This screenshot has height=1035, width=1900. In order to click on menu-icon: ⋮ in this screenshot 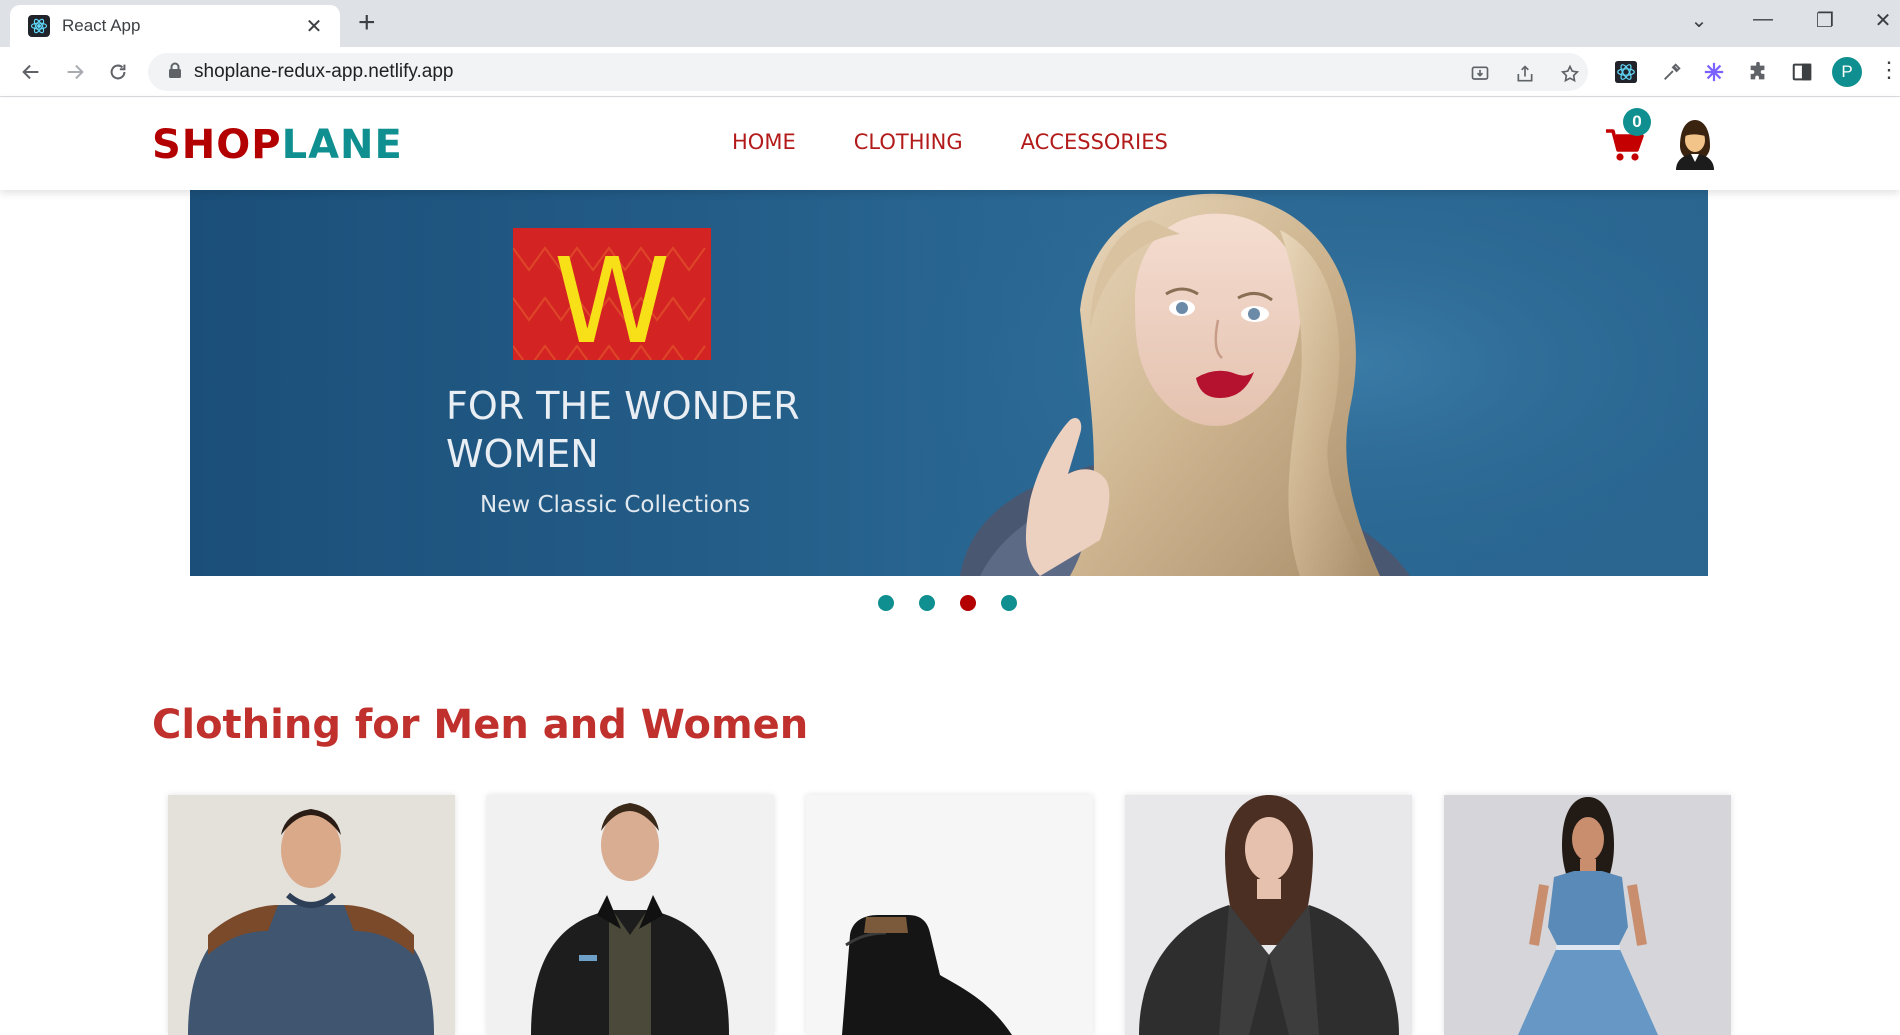, I will do `click(1889, 70)`.